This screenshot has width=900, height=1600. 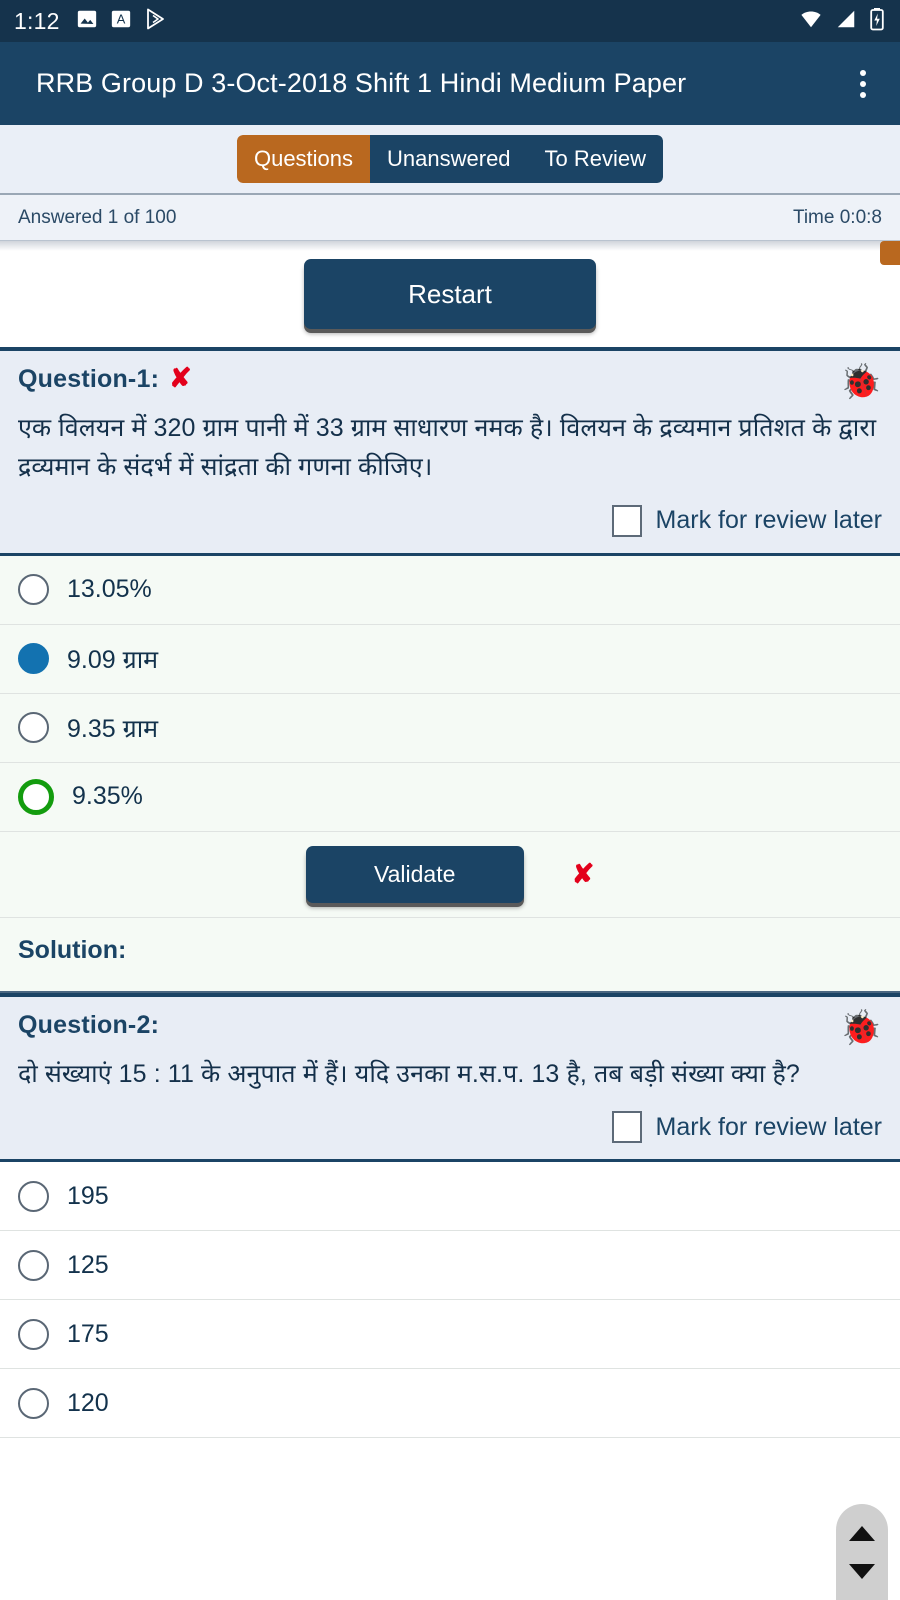 I want to click on scroll-down-arrow-icon, so click(x=862, y=1571).